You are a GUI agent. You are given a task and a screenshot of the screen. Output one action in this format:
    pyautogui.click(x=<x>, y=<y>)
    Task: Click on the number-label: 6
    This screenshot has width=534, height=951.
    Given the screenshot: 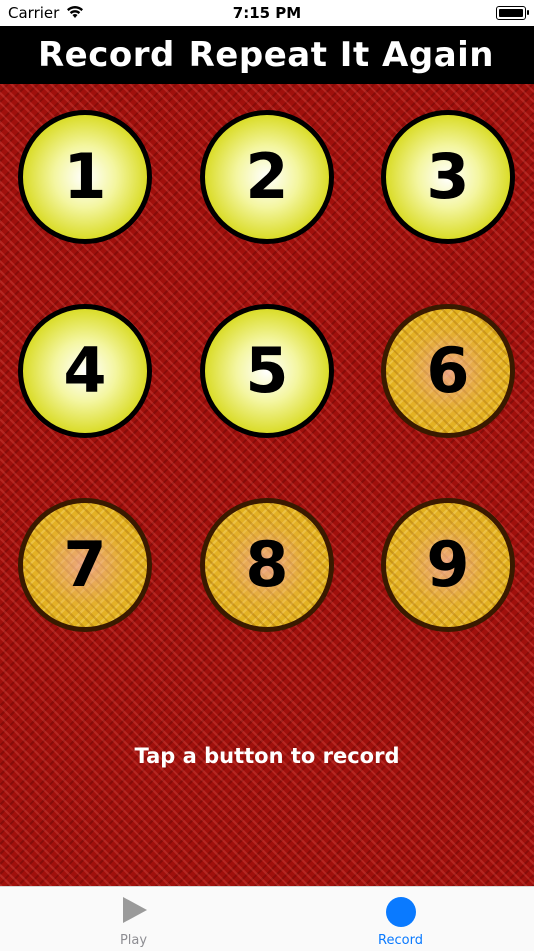 What is the action you would take?
    pyautogui.click(x=448, y=370)
    